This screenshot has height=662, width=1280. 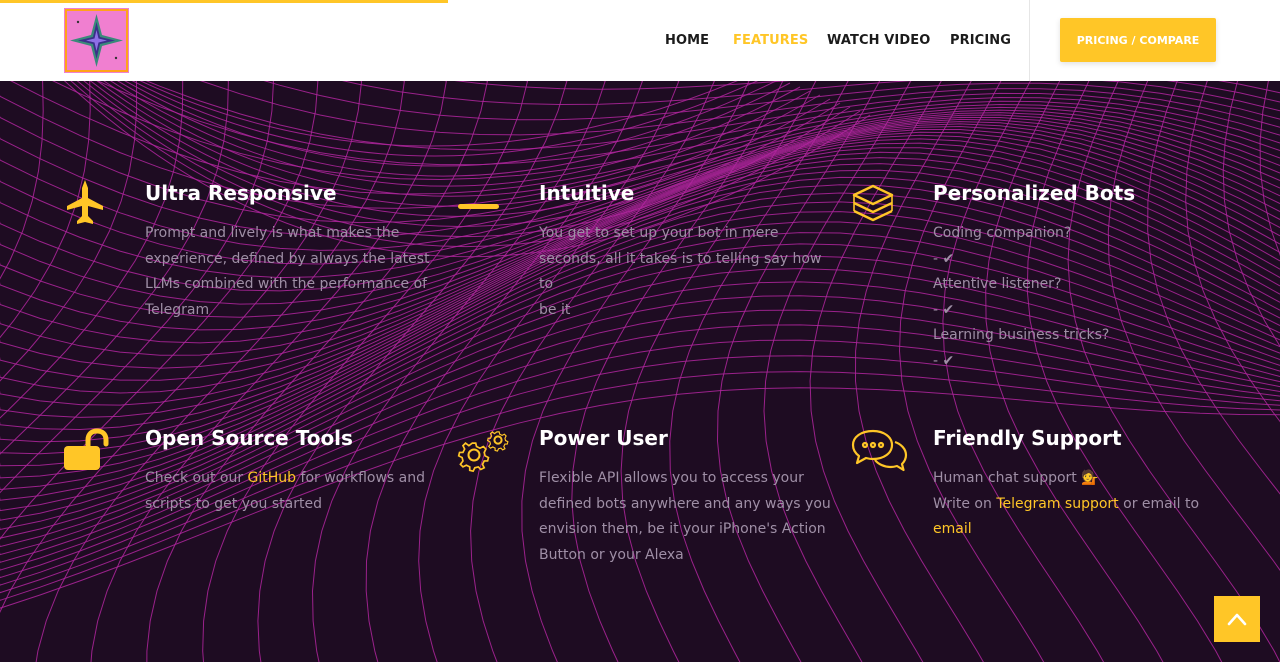 What do you see at coordinates (980, 40) in the screenshot?
I see `nav-pricing: PRICING` at bounding box center [980, 40].